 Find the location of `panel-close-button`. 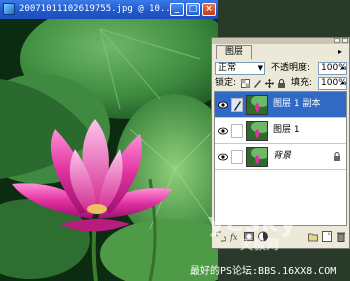

panel-close-button is located at coordinates (345, 40).